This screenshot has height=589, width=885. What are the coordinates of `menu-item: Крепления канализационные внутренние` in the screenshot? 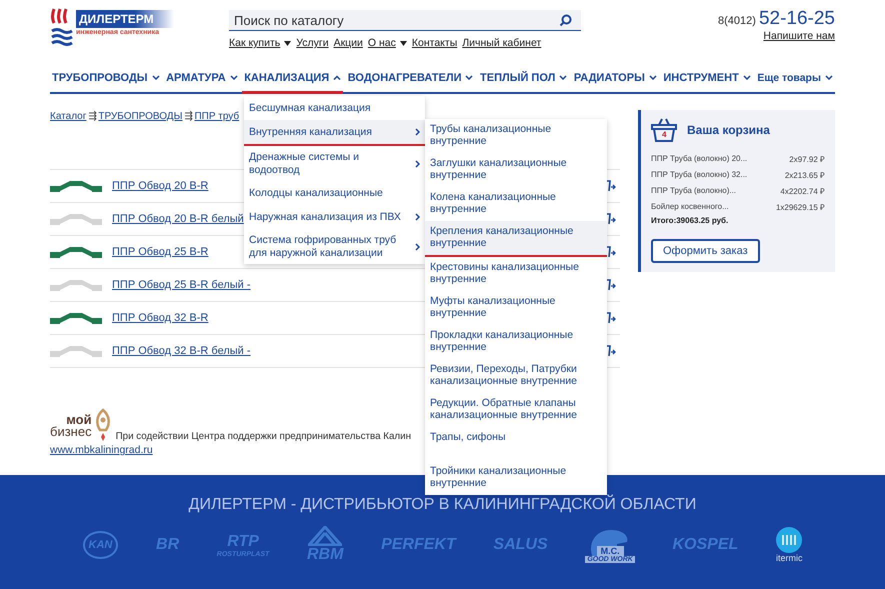 It's located at (516, 239).